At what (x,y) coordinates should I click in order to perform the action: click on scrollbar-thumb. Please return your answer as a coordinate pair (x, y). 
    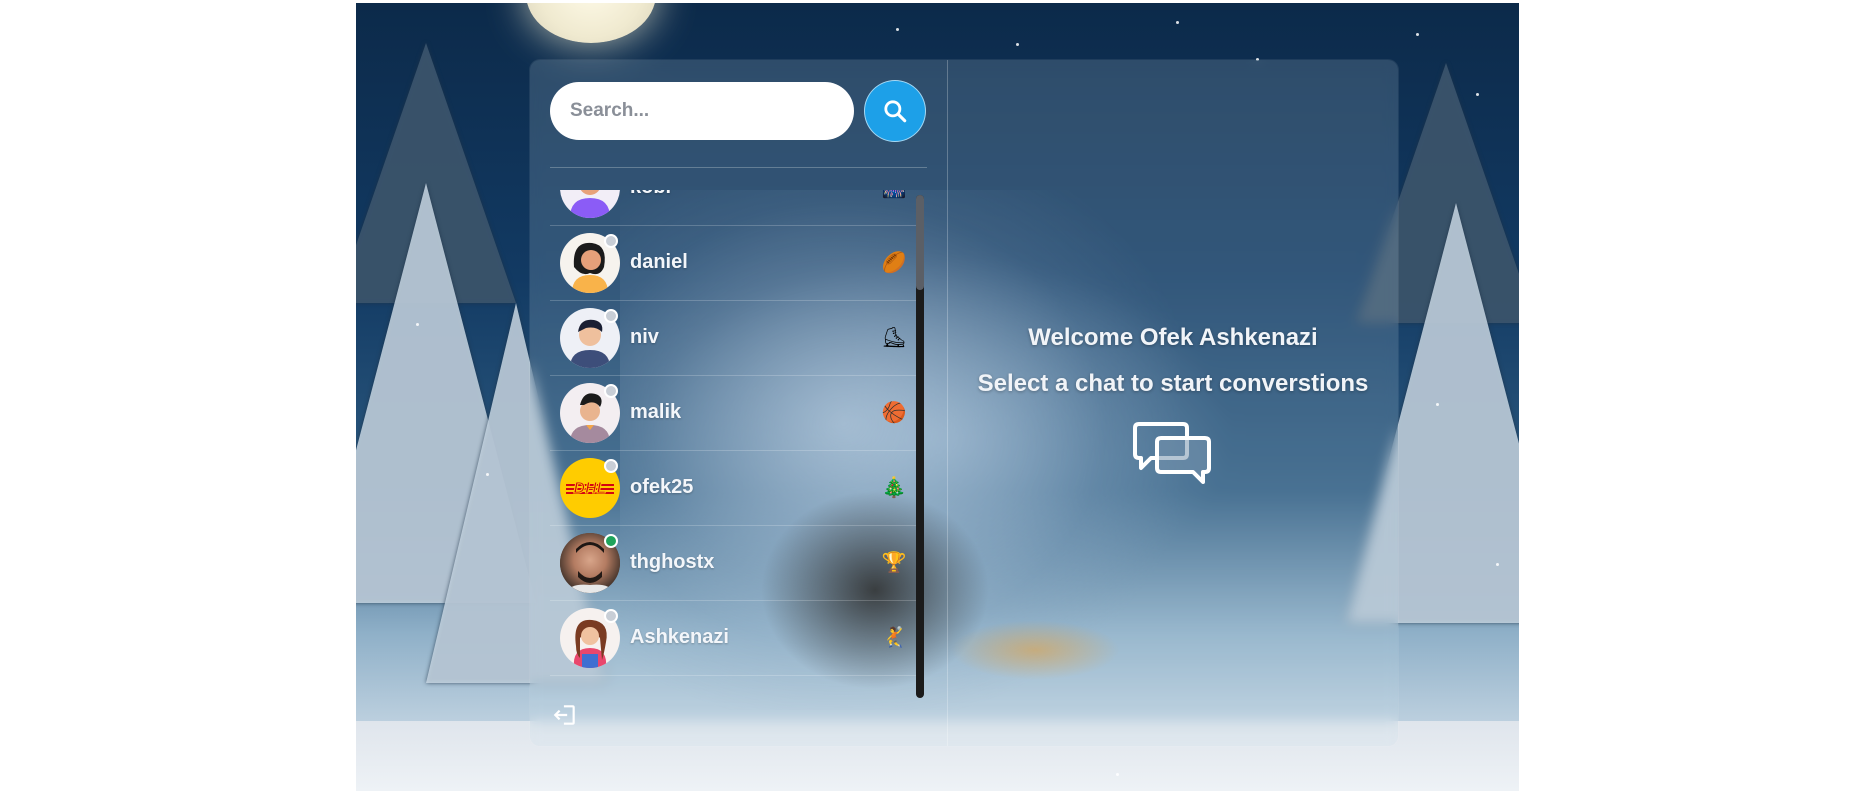
    Looking at the image, I should click on (920, 242).